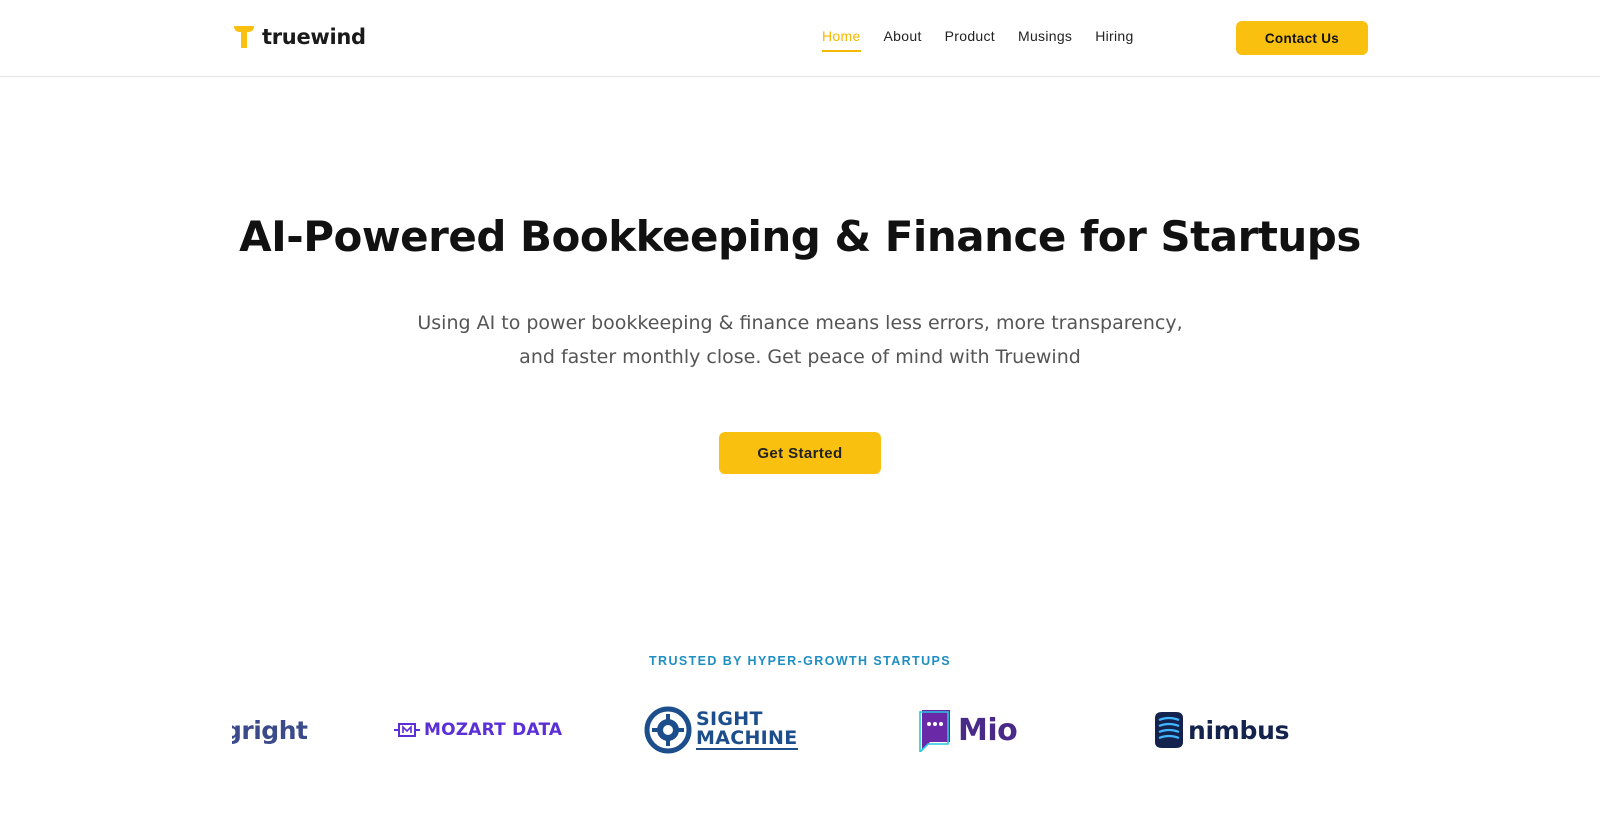 This screenshot has height=834, width=1600. What do you see at coordinates (747, 738) in the screenshot?
I see `sight-machine-text-line-2: MACHINE` at bounding box center [747, 738].